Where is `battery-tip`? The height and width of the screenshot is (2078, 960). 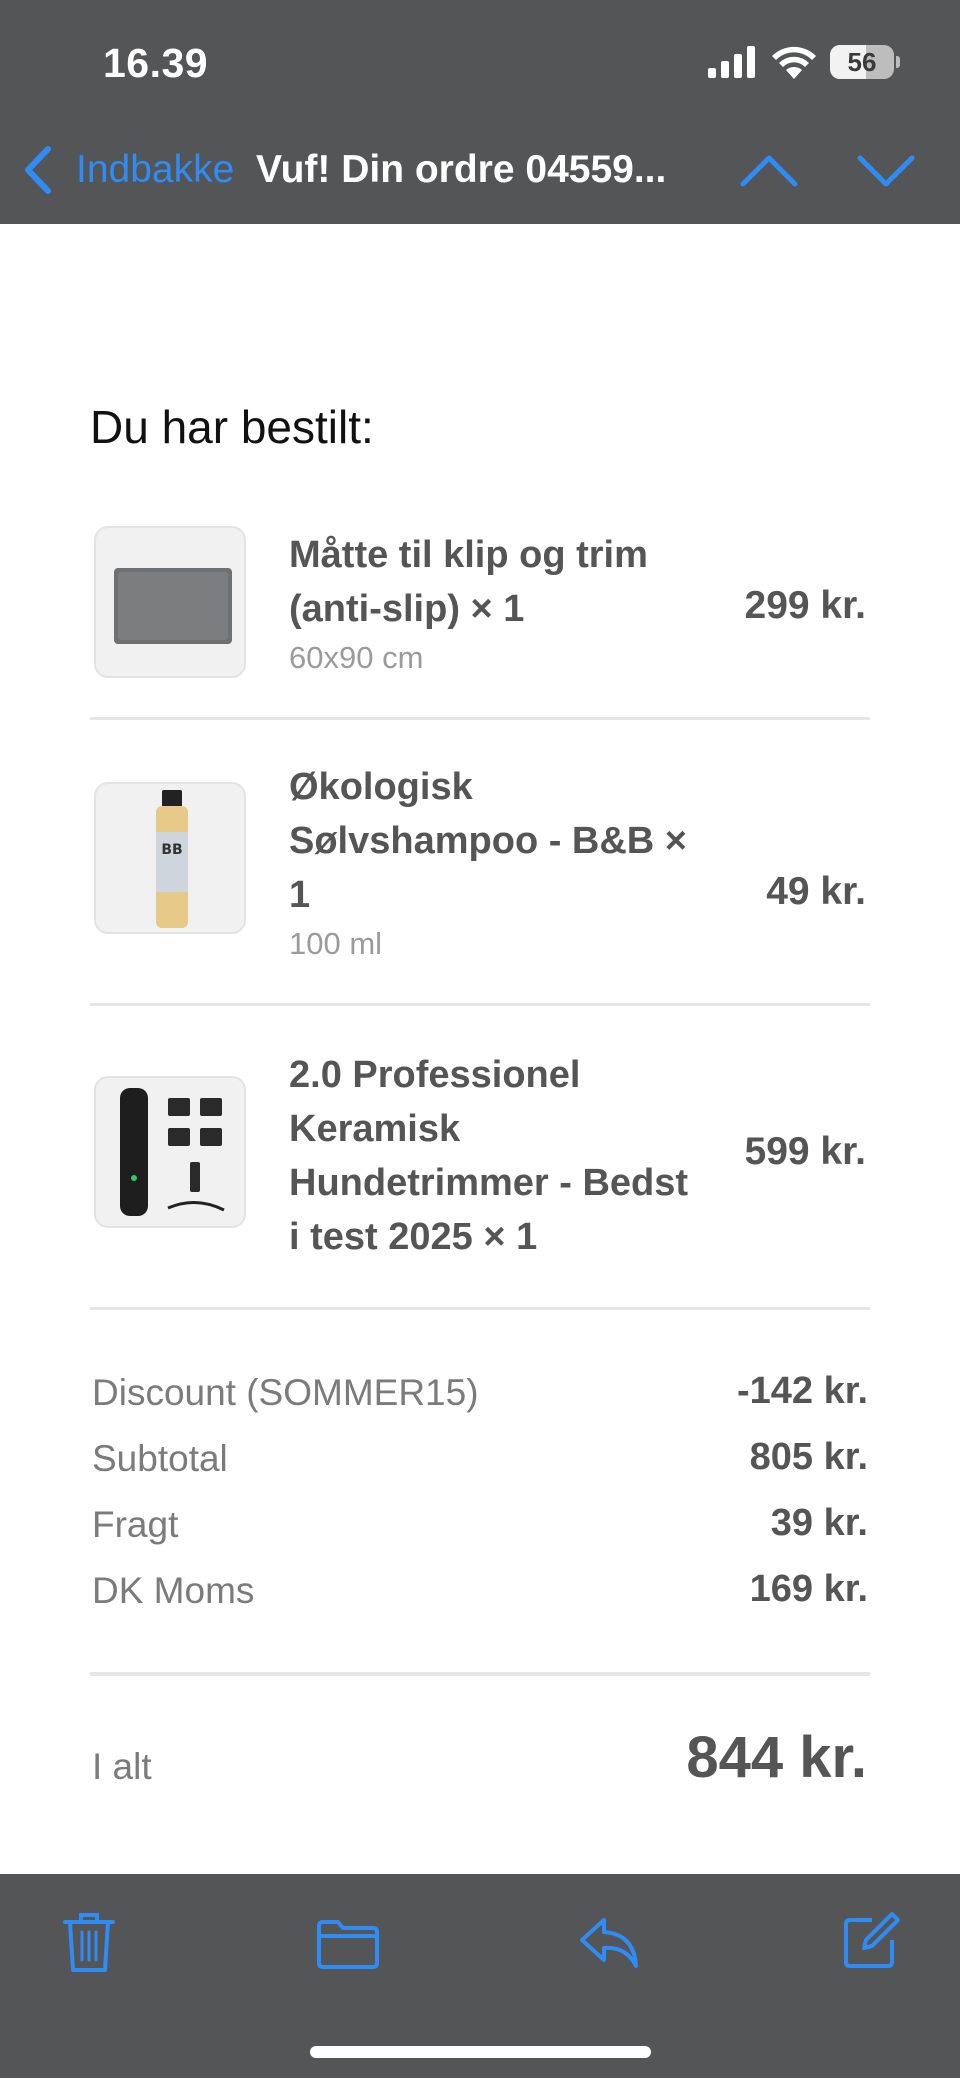 battery-tip is located at coordinates (898, 62).